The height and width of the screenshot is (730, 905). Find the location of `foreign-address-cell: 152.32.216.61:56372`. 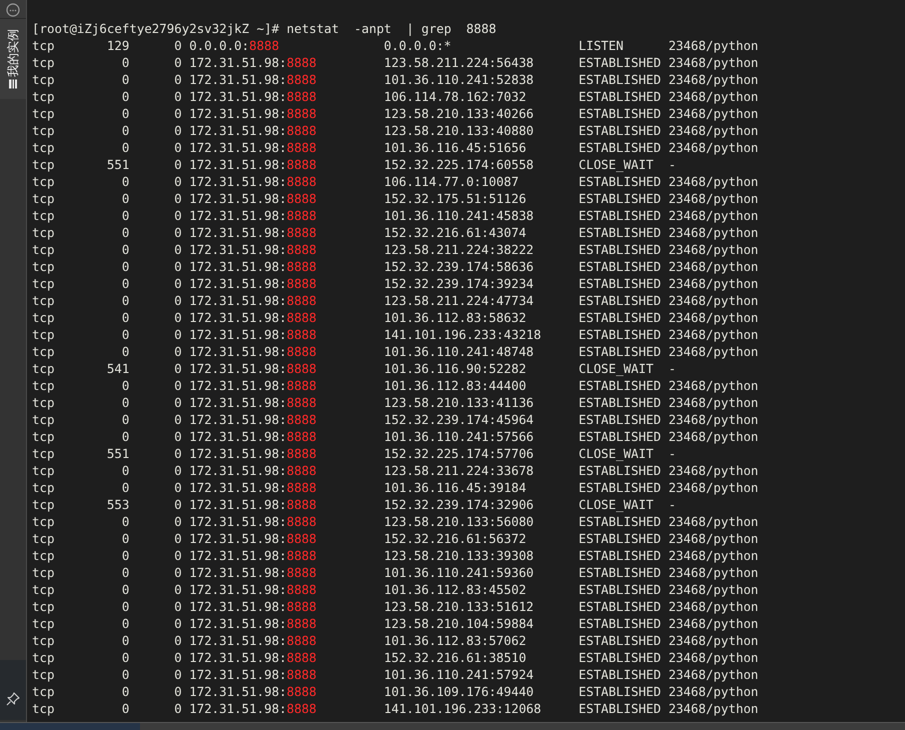

foreign-address-cell: 152.32.216.61:56372 is located at coordinates (455, 538).